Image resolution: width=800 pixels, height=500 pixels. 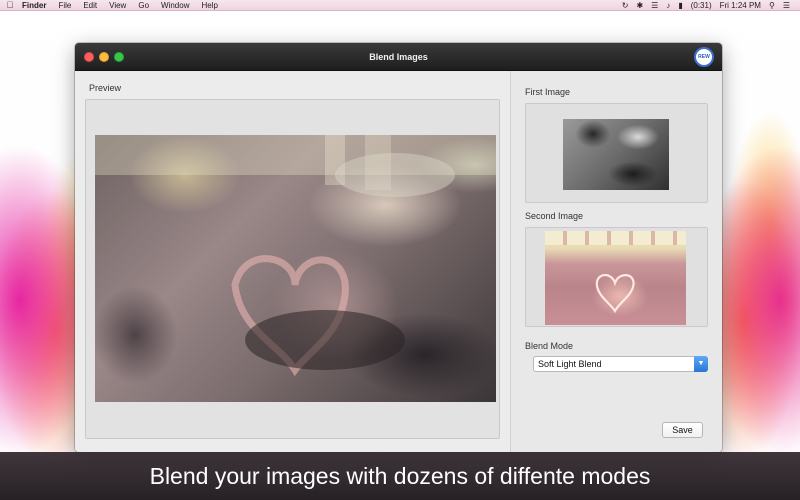 I want to click on blend-mode-label: Blend Mode, so click(x=549, y=346).